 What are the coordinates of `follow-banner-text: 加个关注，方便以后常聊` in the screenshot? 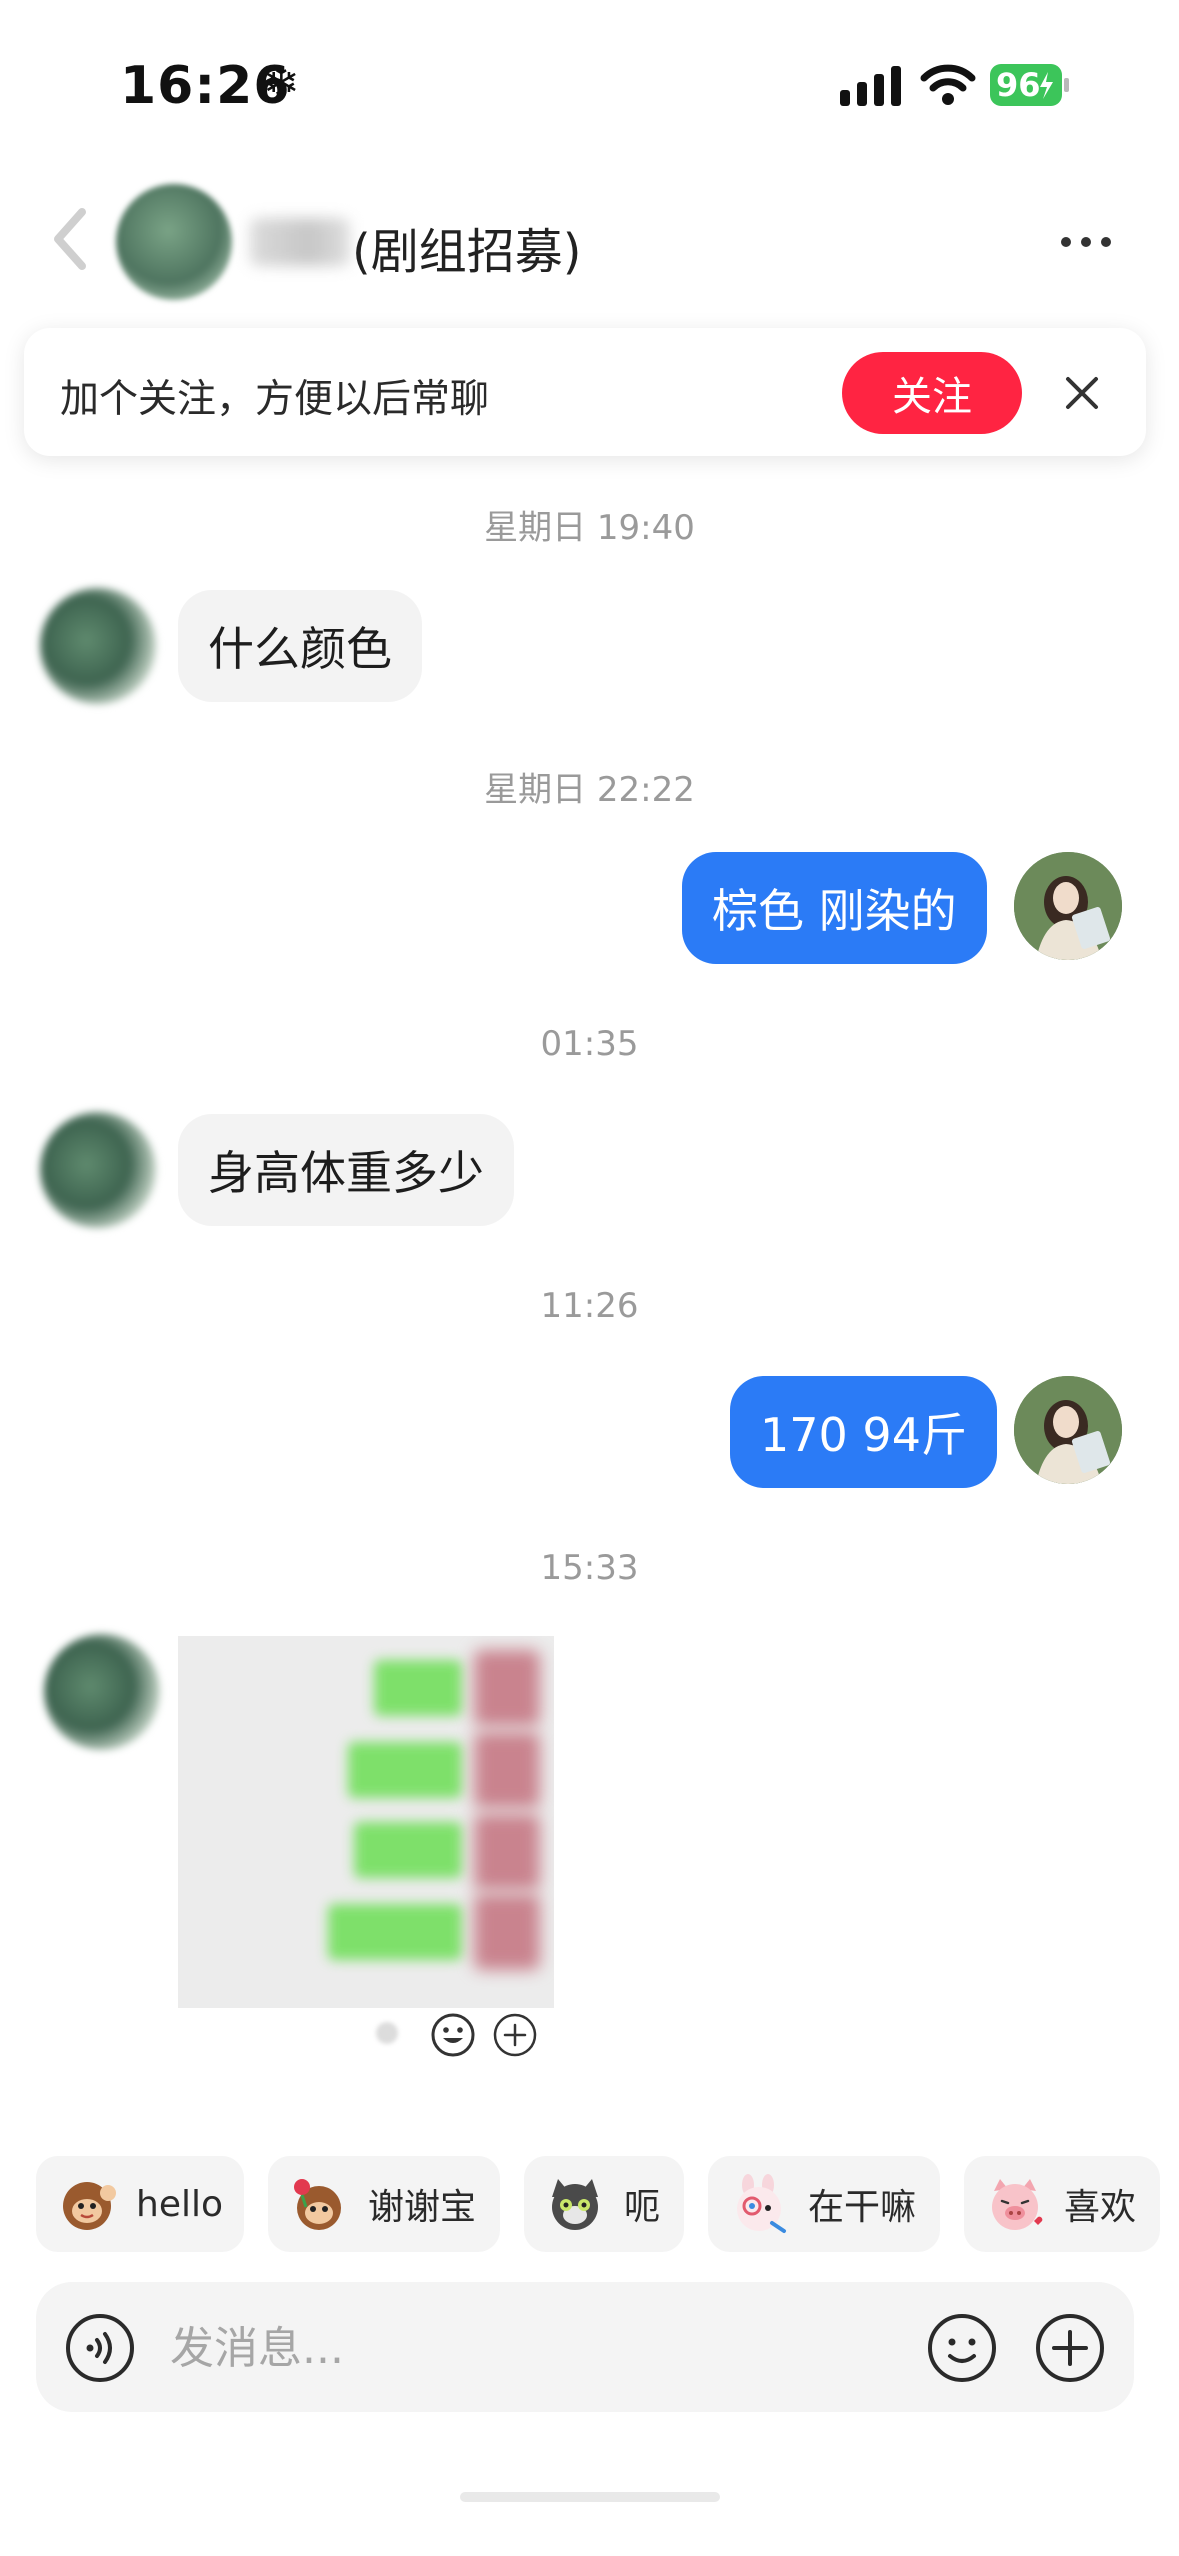 It's located at (275, 399).